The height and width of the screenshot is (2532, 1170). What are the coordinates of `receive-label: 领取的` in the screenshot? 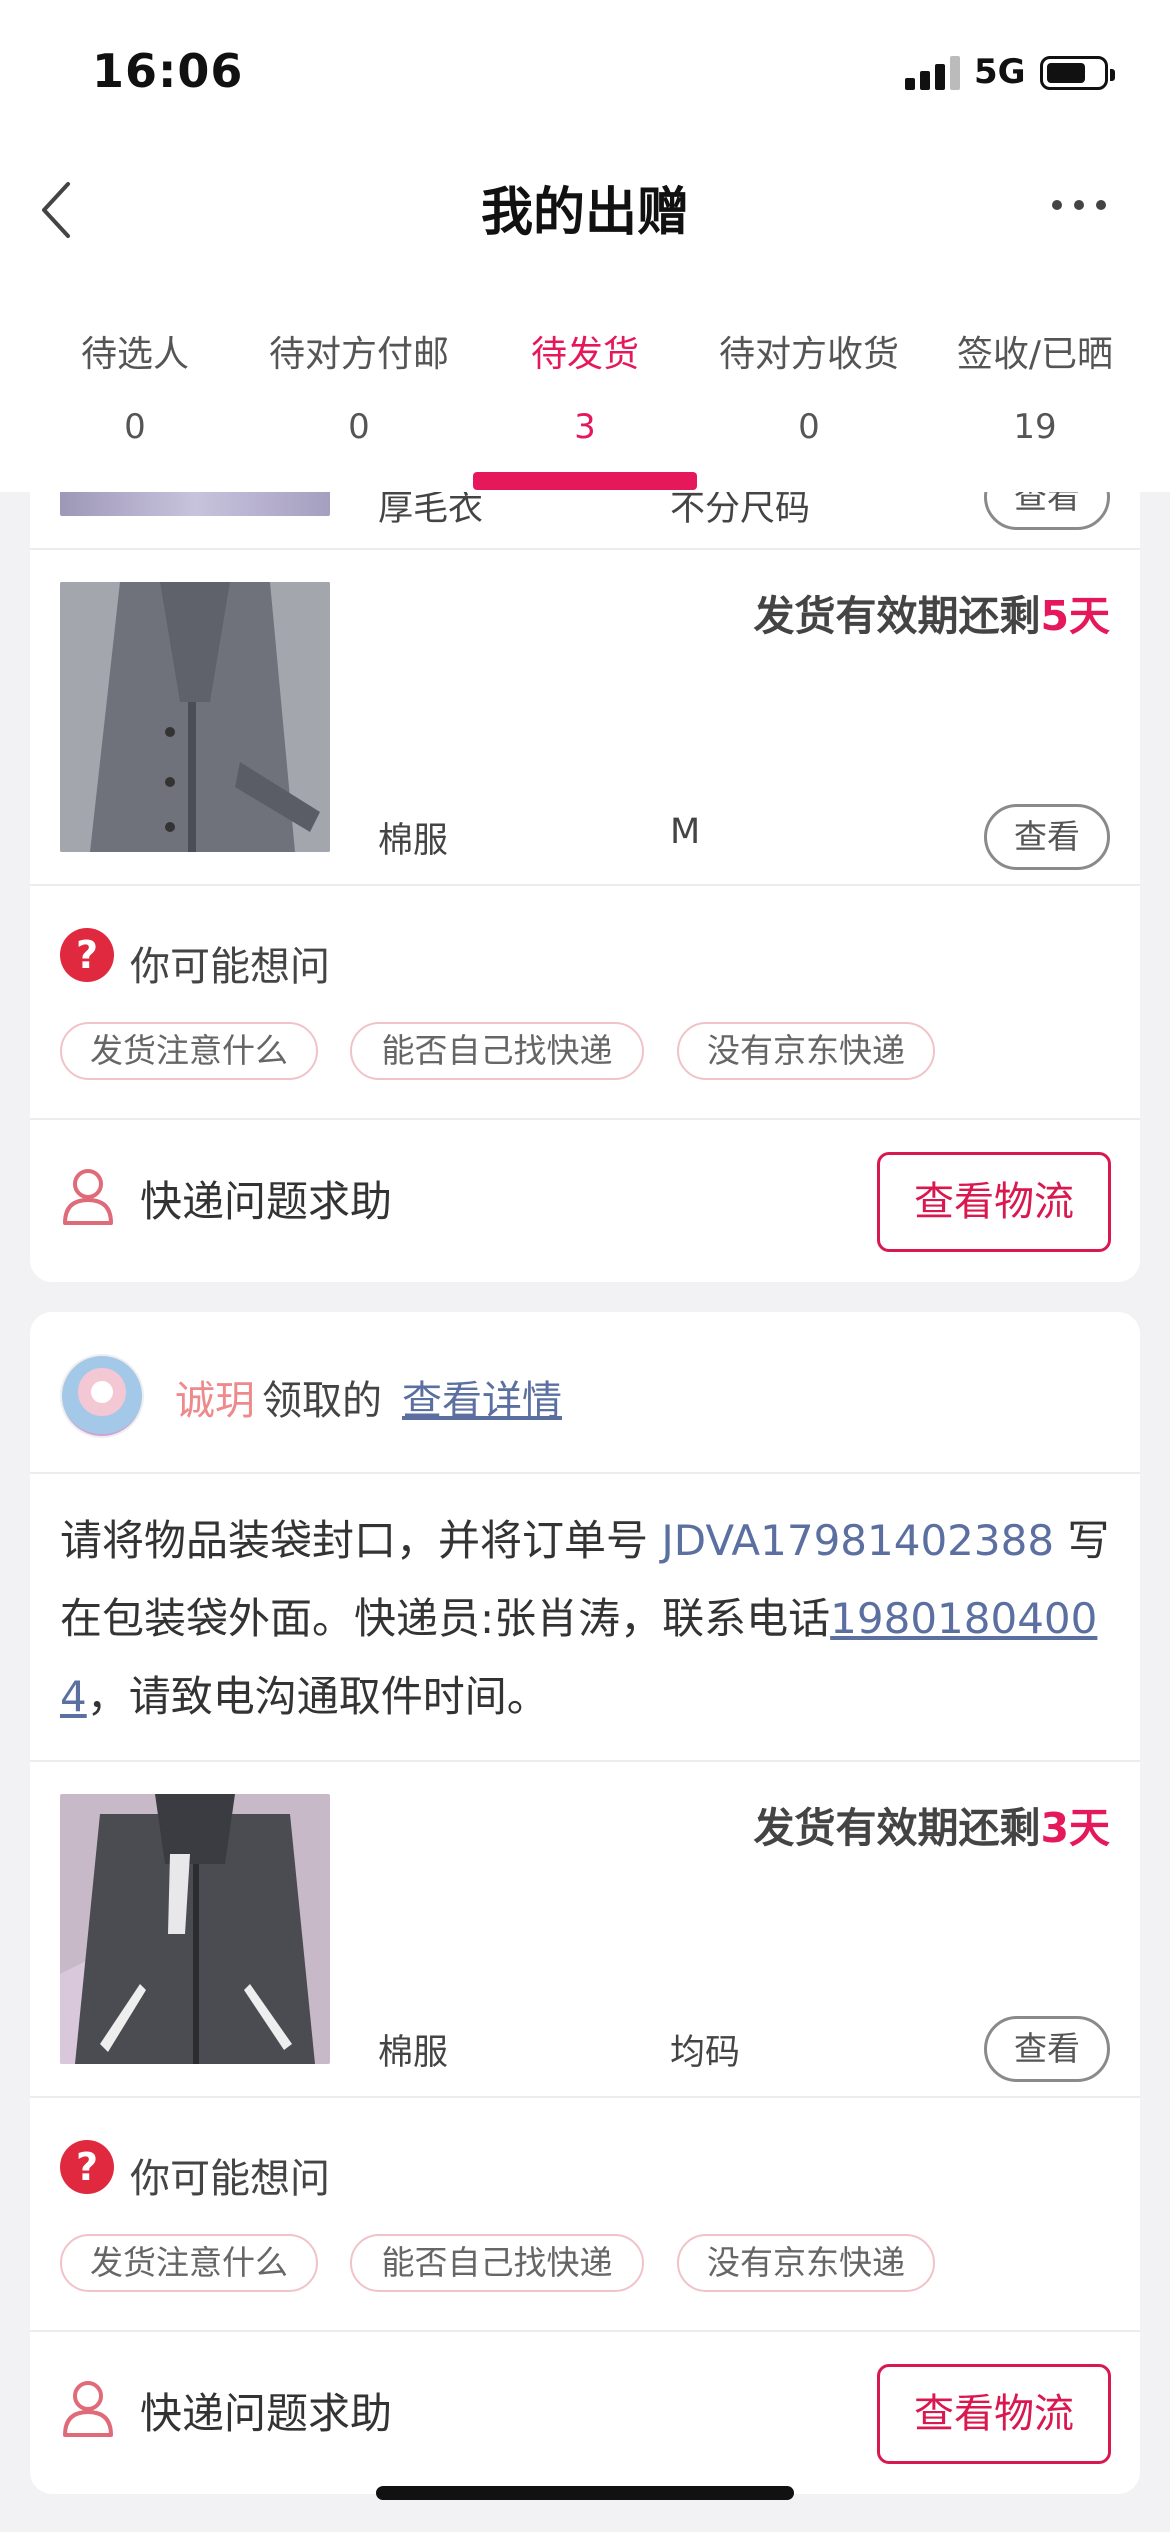 It's located at (322, 1401).